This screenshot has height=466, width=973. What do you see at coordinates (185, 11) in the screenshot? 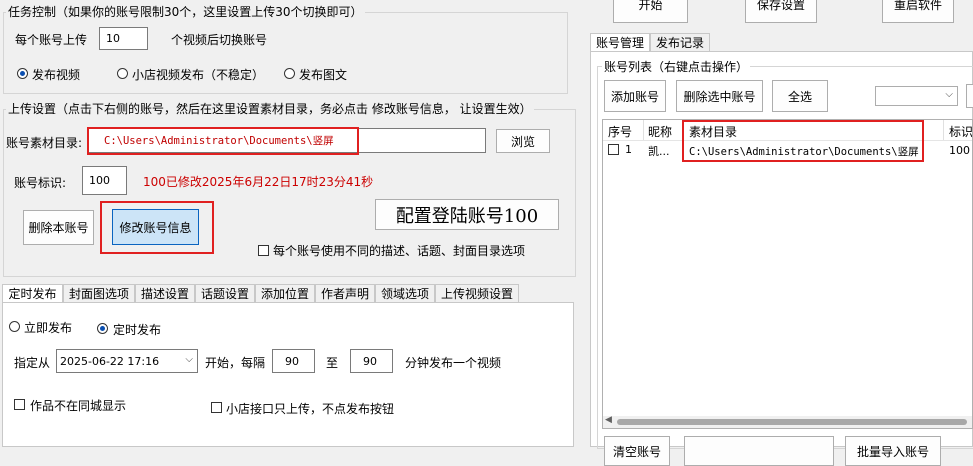
I see `task-control-title: 任务控制（如果你的账号限制30个，这里设置上传30个切换即可）` at bounding box center [185, 11].